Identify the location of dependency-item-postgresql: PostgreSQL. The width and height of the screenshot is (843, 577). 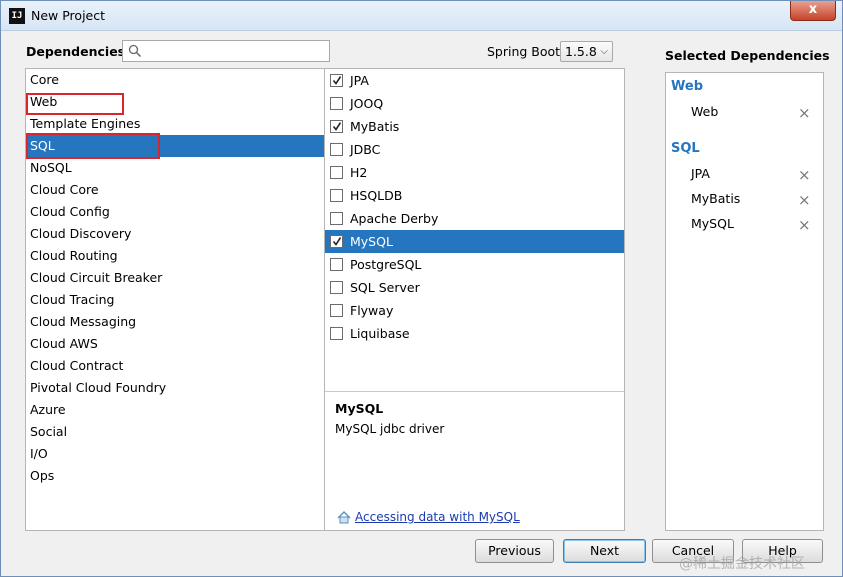
(474, 264).